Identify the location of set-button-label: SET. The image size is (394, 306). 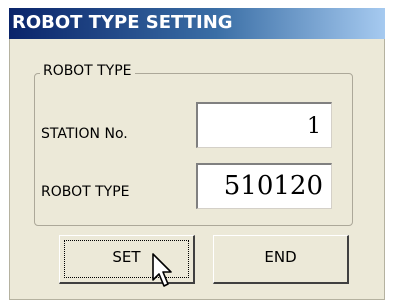
(126, 257).